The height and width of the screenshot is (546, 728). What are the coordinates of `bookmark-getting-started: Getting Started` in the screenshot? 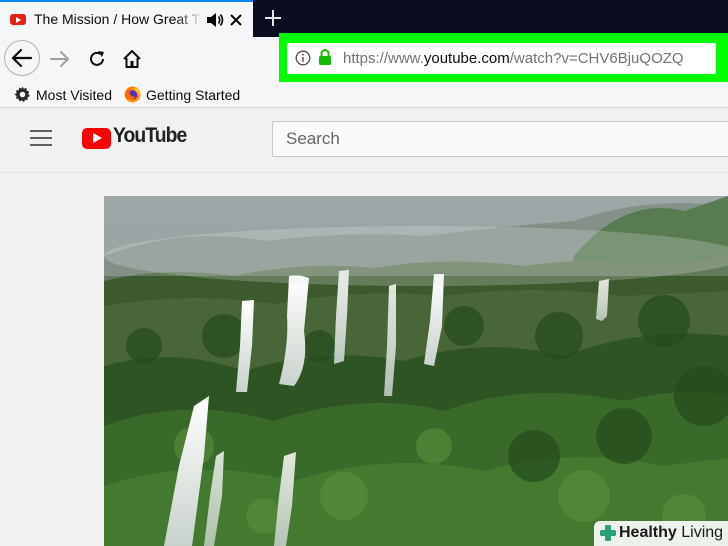 It's located at (194, 95).